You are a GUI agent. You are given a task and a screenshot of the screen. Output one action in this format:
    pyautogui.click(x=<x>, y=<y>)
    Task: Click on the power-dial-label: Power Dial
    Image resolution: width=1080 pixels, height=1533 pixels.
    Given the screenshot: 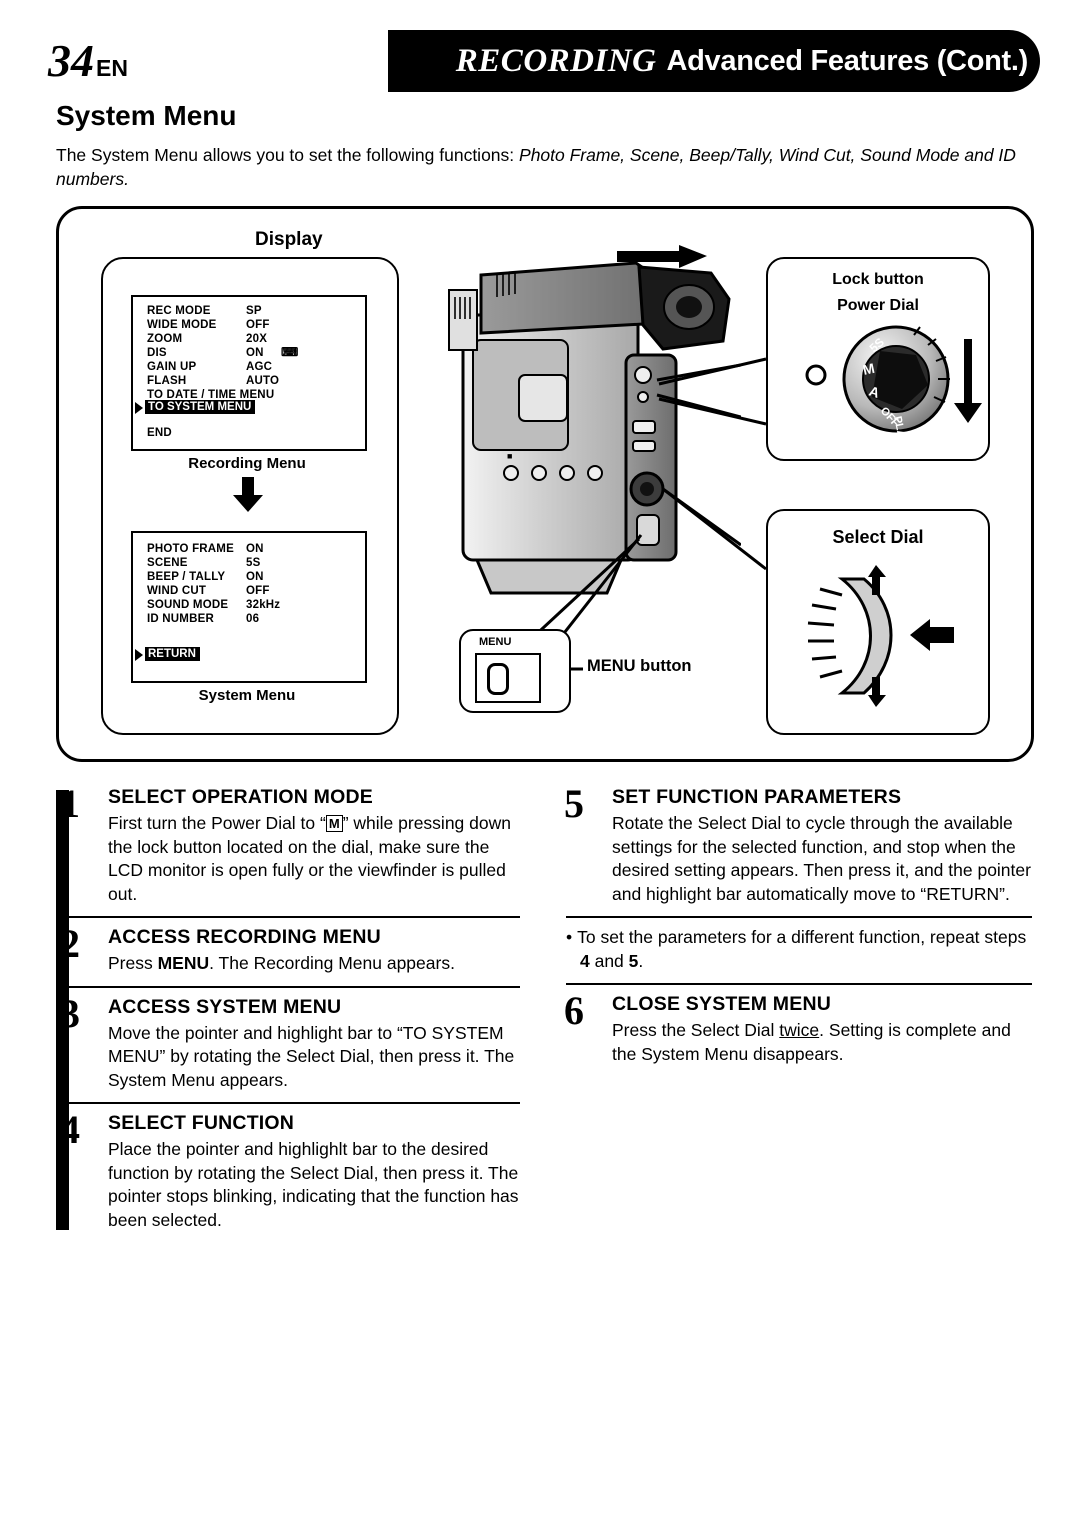 What is the action you would take?
    pyautogui.click(x=878, y=305)
    